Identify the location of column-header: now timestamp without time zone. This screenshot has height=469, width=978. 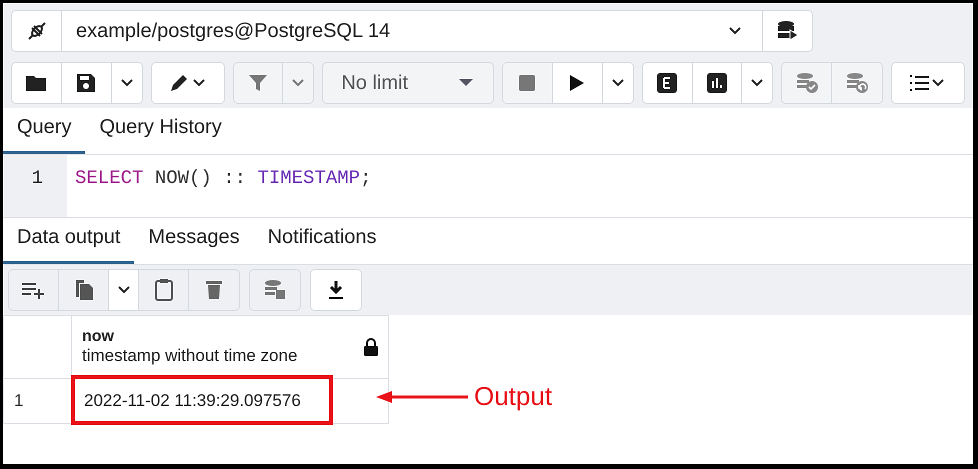
(230, 347).